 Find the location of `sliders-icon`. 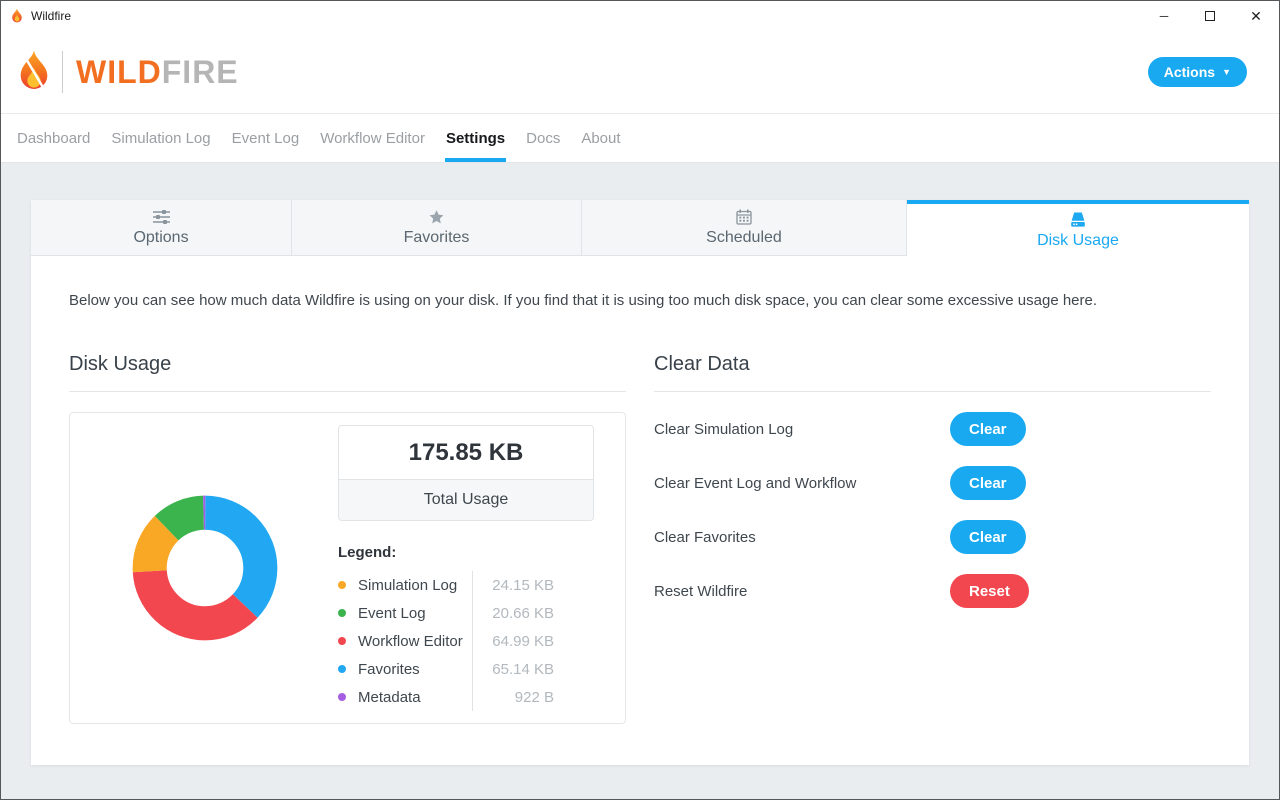

sliders-icon is located at coordinates (161, 216).